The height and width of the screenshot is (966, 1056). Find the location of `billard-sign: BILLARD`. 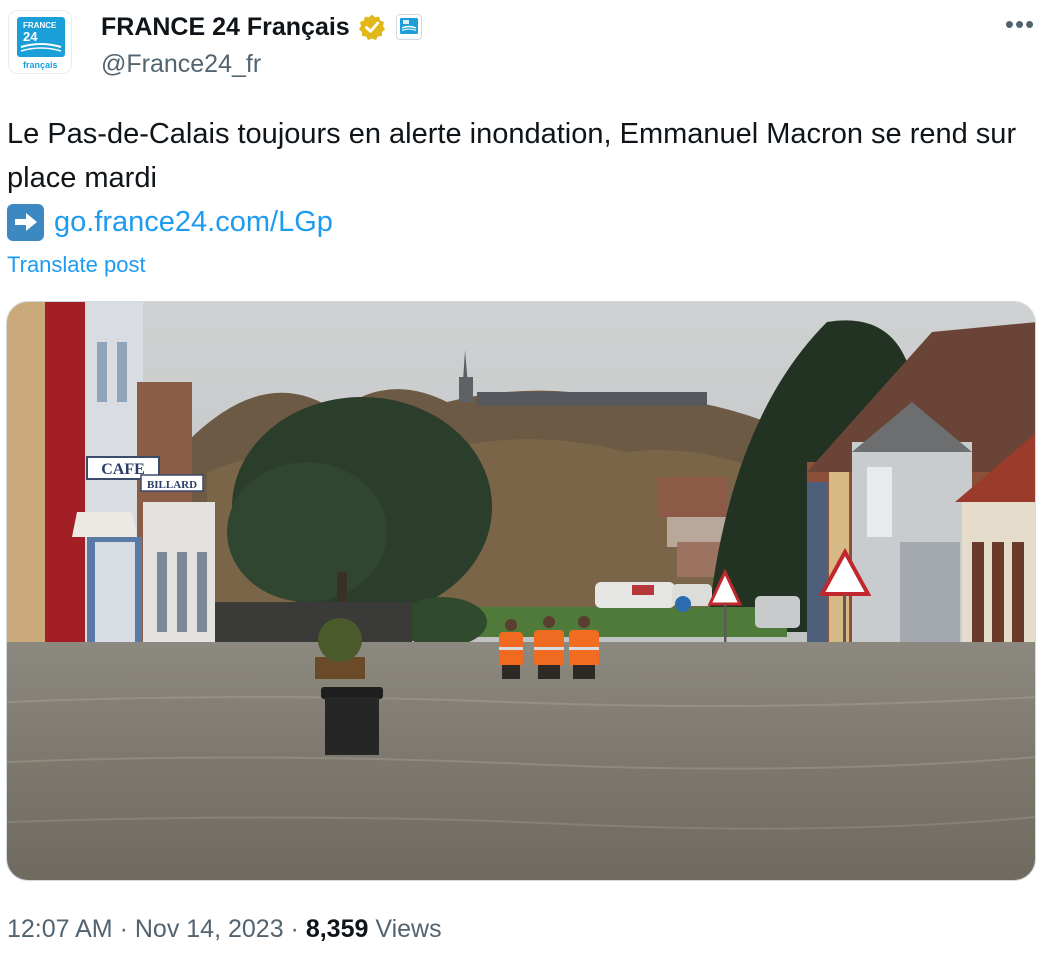

billard-sign: BILLARD is located at coordinates (172, 485).